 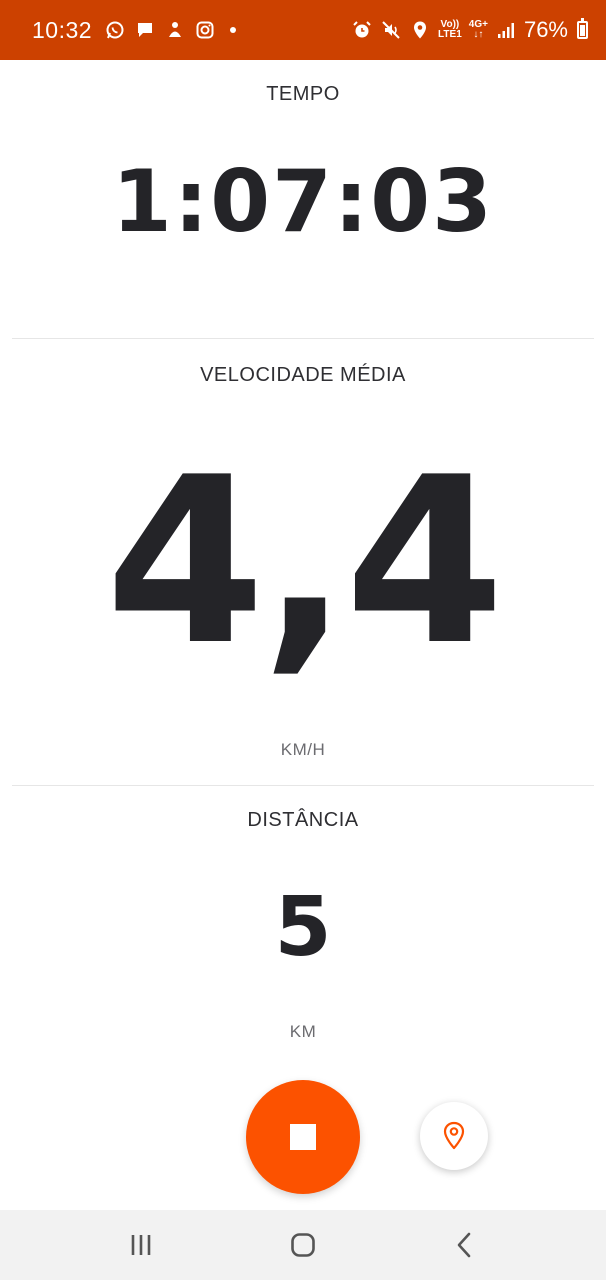 What do you see at coordinates (233, 30) in the screenshot?
I see `more-notifications-dot` at bounding box center [233, 30].